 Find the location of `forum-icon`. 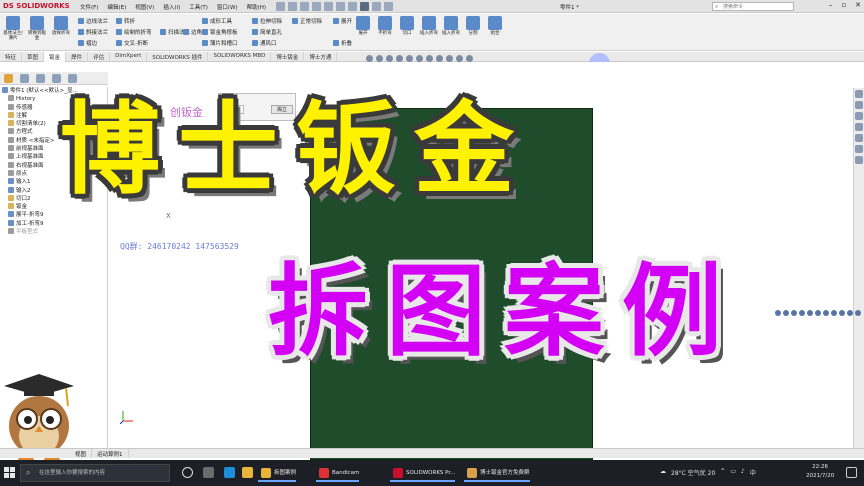

forum-icon is located at coordinates (859, 160).